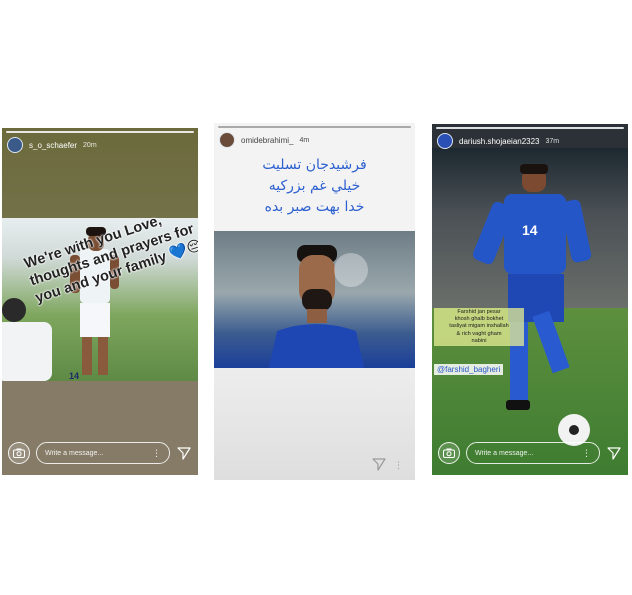 The image size is (632, 595). I want to click on note-line: nabini, so click(479, 340).